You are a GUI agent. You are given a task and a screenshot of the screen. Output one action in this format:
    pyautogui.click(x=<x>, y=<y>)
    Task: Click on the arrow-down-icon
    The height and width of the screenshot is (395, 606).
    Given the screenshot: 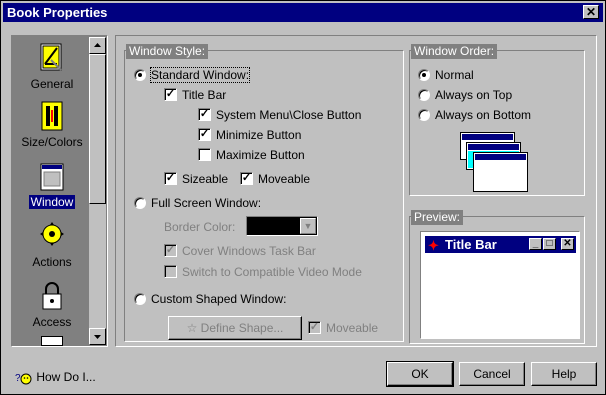 What is the action you would take?
    pyautogui.click(x=97, y=337)
    